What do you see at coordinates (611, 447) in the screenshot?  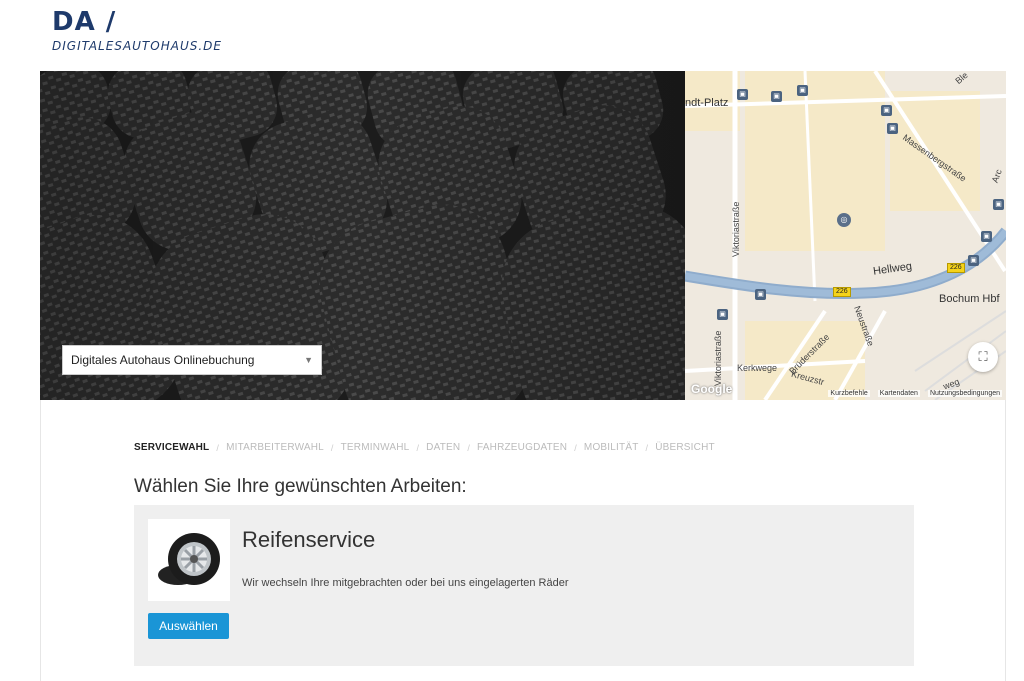 I see `step-mobilität: MOBILITÄT` at bounding box center [611, 447].